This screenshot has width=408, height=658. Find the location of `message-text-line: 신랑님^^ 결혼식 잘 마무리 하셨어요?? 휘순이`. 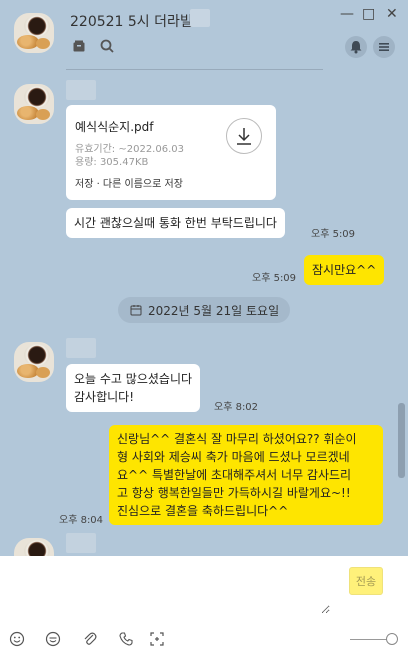

message-text-line: 신랑님^^ 결혼식 잘 마무리 하셨어요?? 휘순이 is located at coordinates (237, 439).